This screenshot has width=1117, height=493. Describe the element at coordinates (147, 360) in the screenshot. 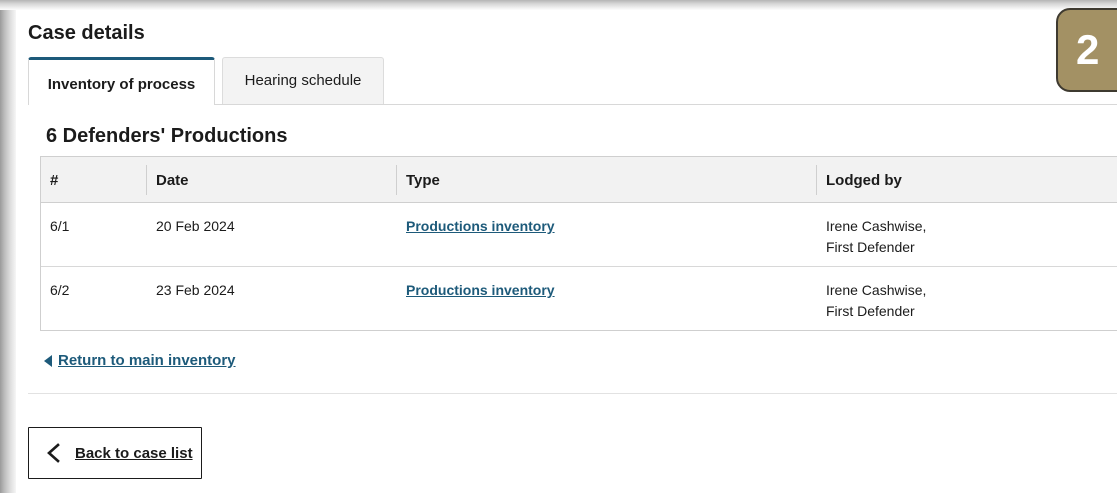

I see `return-link-label: Return to main inventory` at that location.